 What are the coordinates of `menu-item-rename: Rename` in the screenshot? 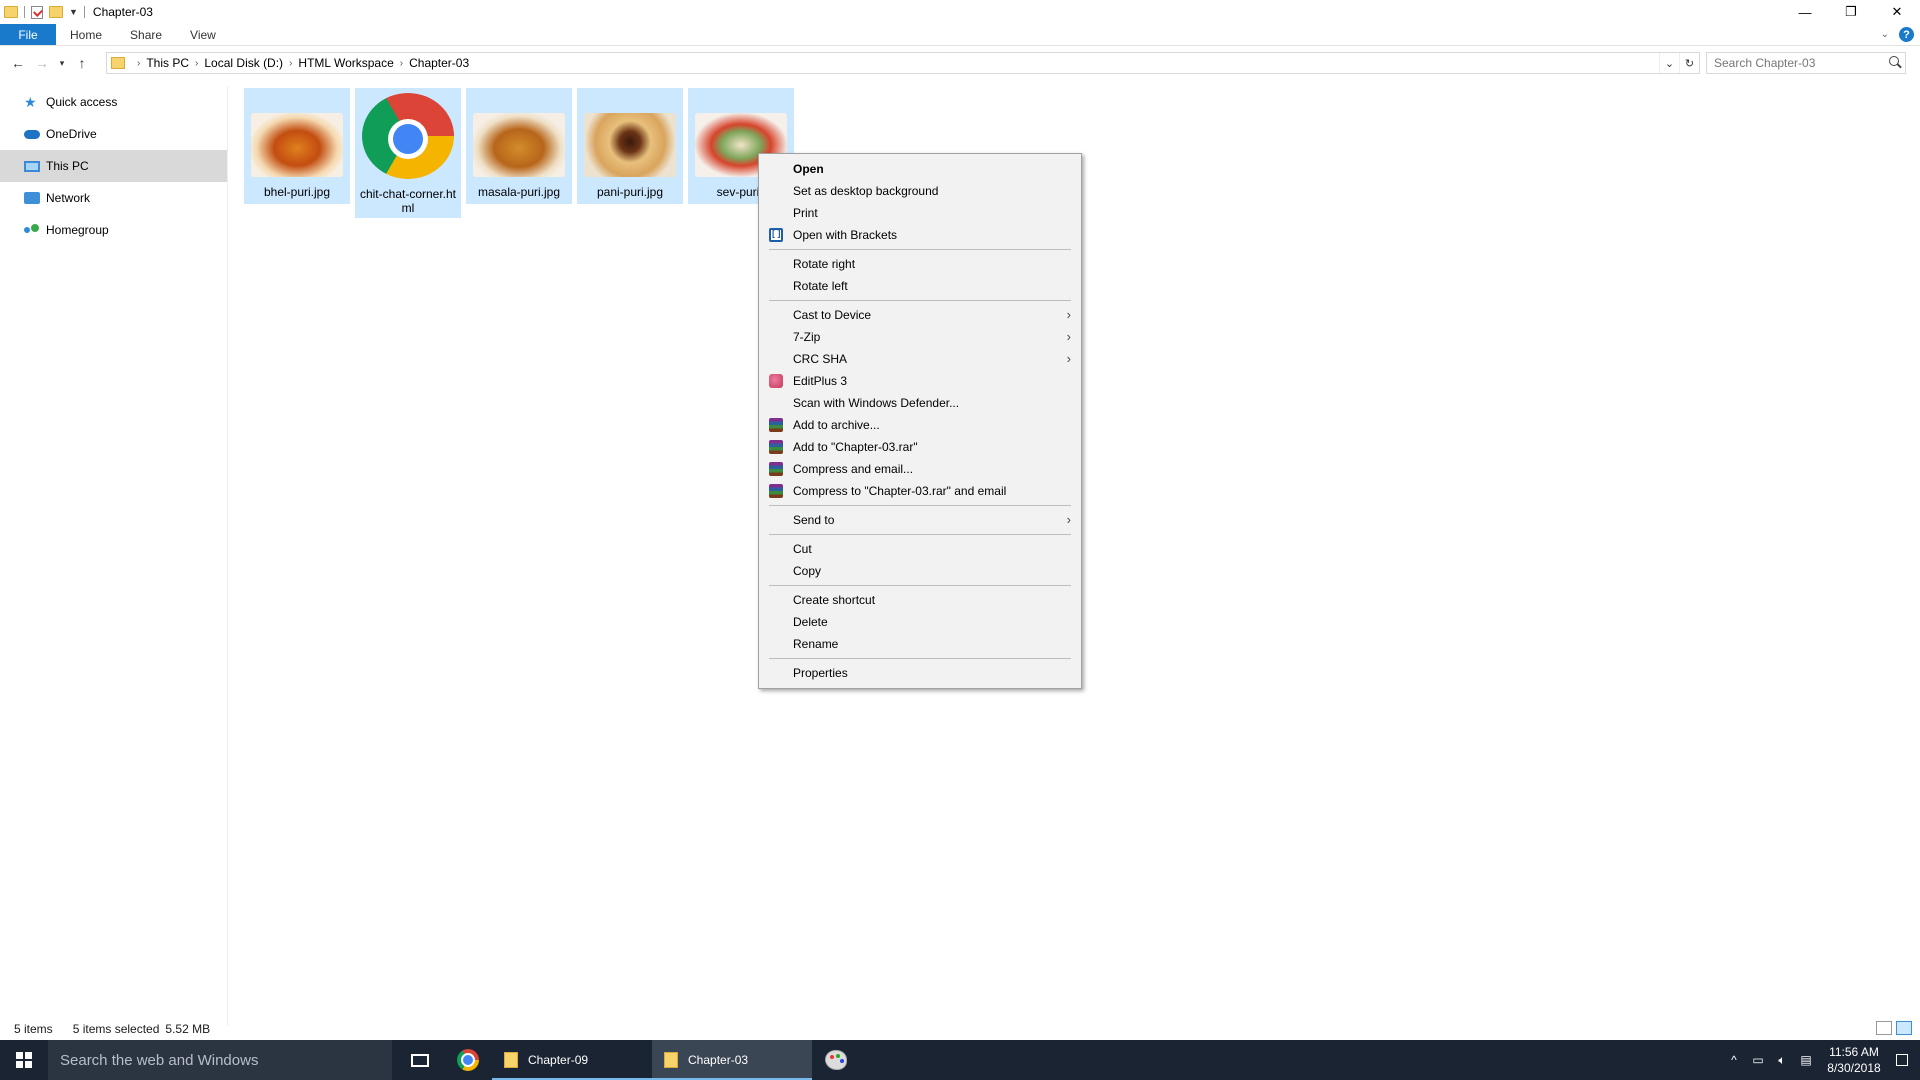 It's located at (920, 644).